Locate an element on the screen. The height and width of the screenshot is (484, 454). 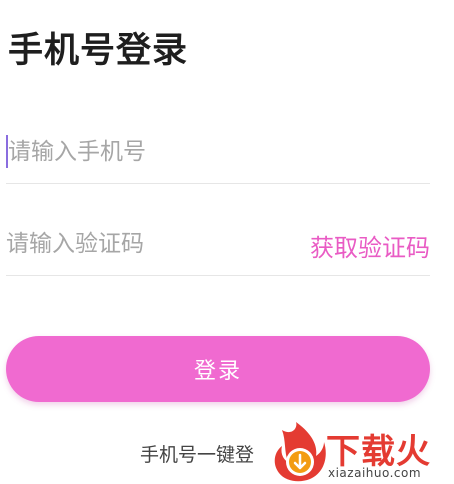
verification-code-field: 获取验证码 is located at coordinates (218, 246).